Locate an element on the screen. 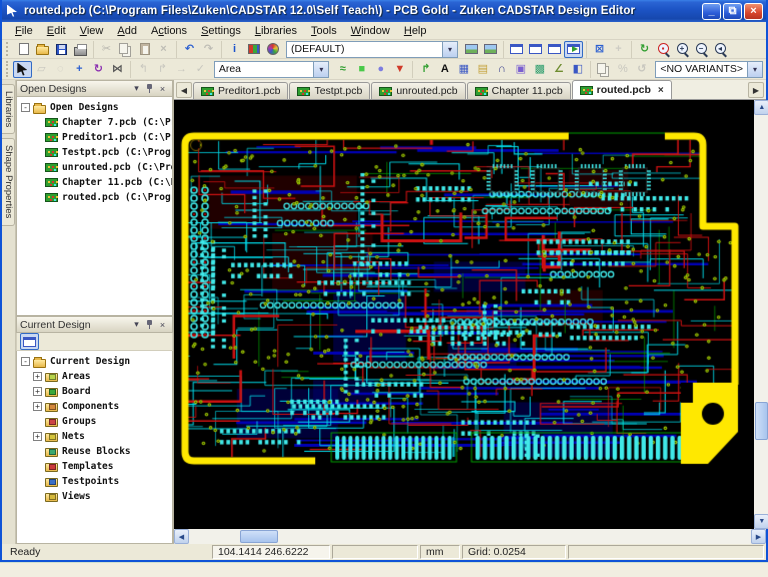 The height and width of the screenshot is (577, 768). tab-unrouted-pcb: unrouted.pcb is located at coordinates (418, 90).